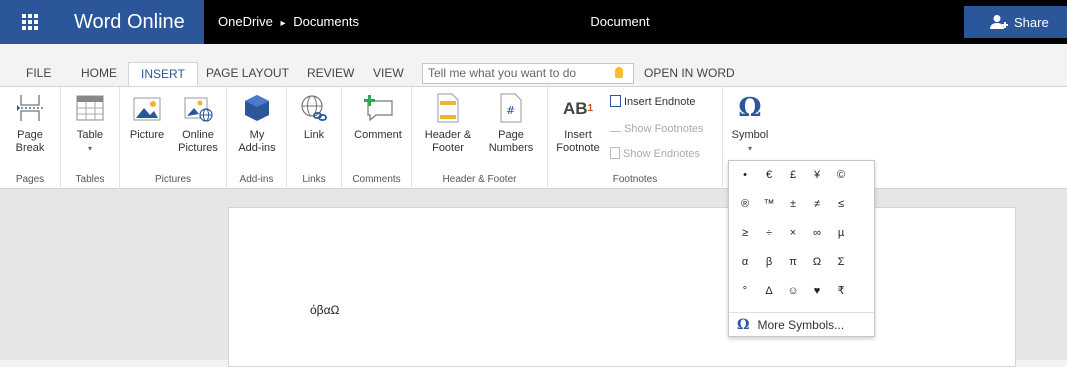  I want to click on symbol-cell: ±, so click(793, 204).